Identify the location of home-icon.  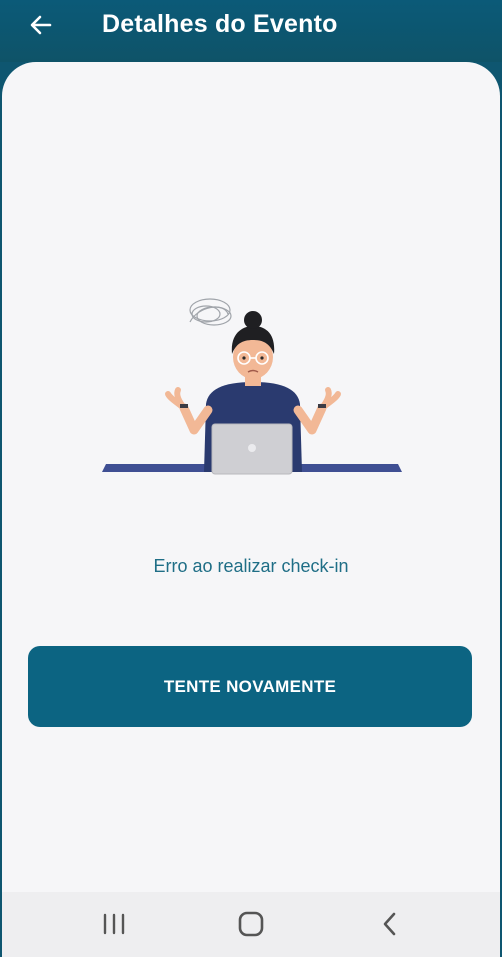
(251, 924).